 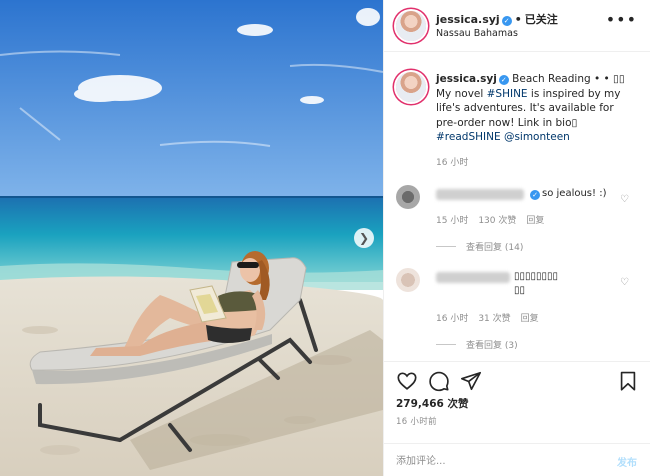 What do you see at coordinates (495, 248) in the screenshot?
I see `view-replies-label: 查看回复 (14)` at bounding box center [495, 248].